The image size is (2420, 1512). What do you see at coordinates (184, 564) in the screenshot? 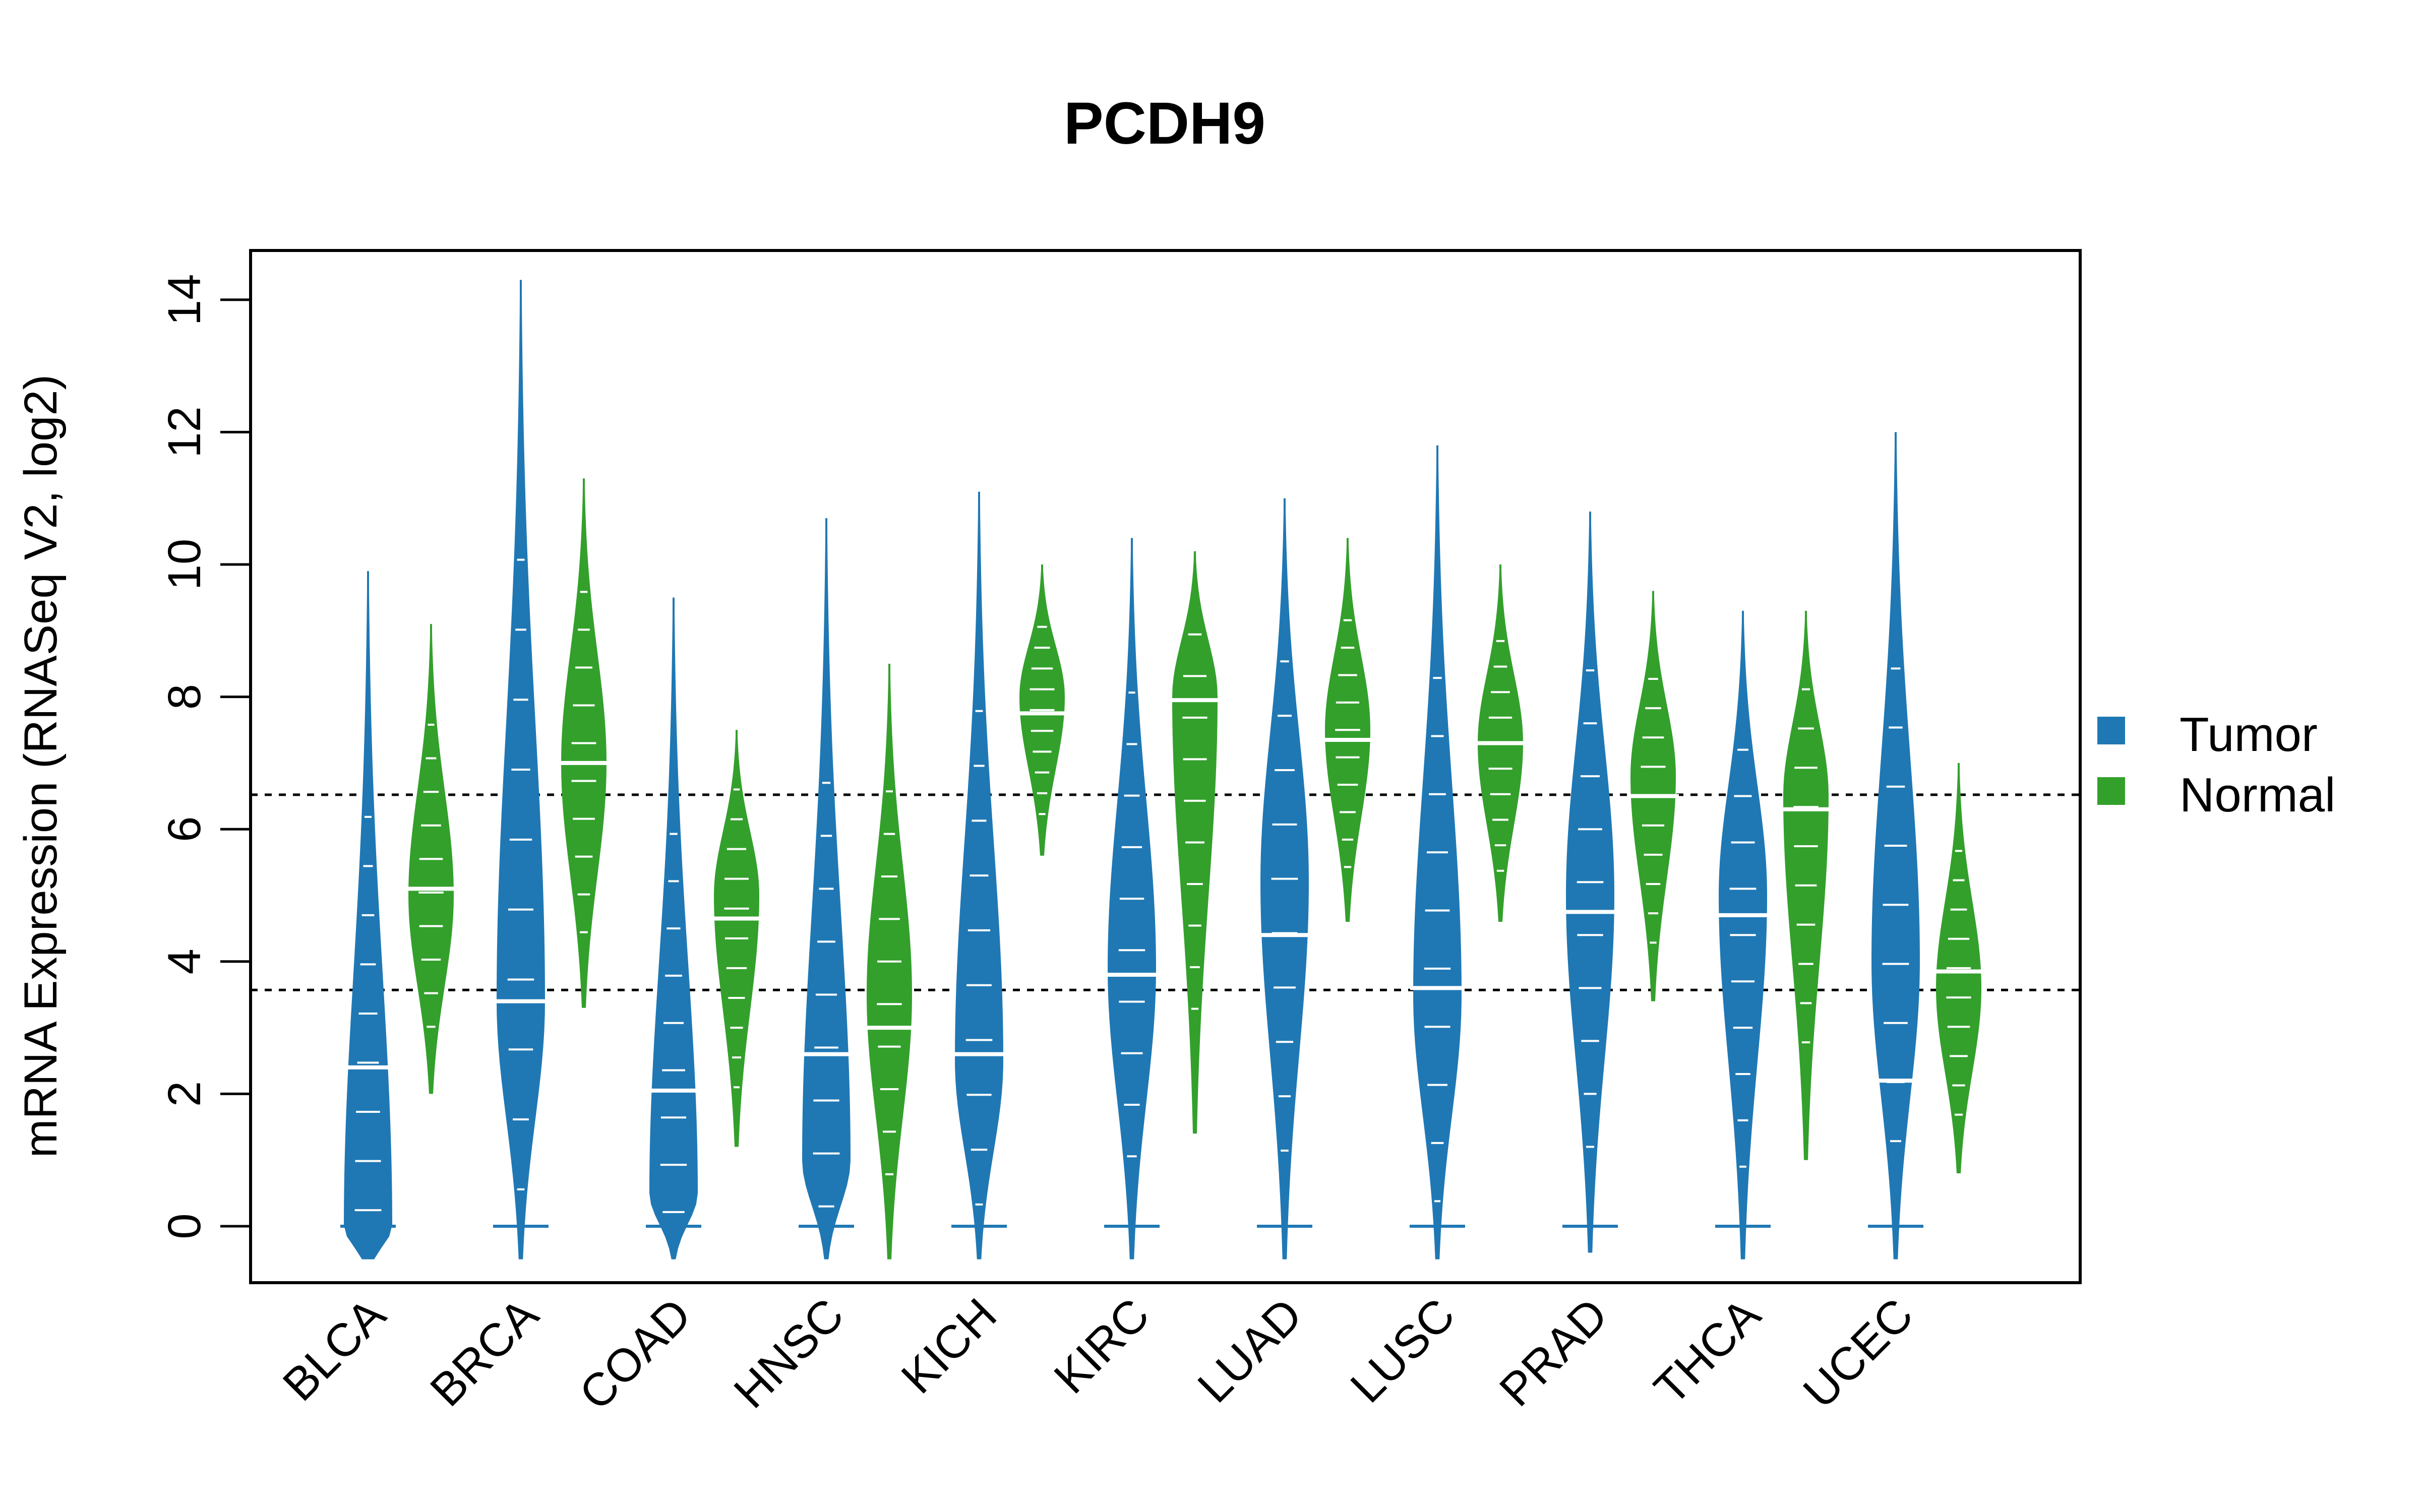
I see `y-tick-label: 10` at bounding box center [184, 564].